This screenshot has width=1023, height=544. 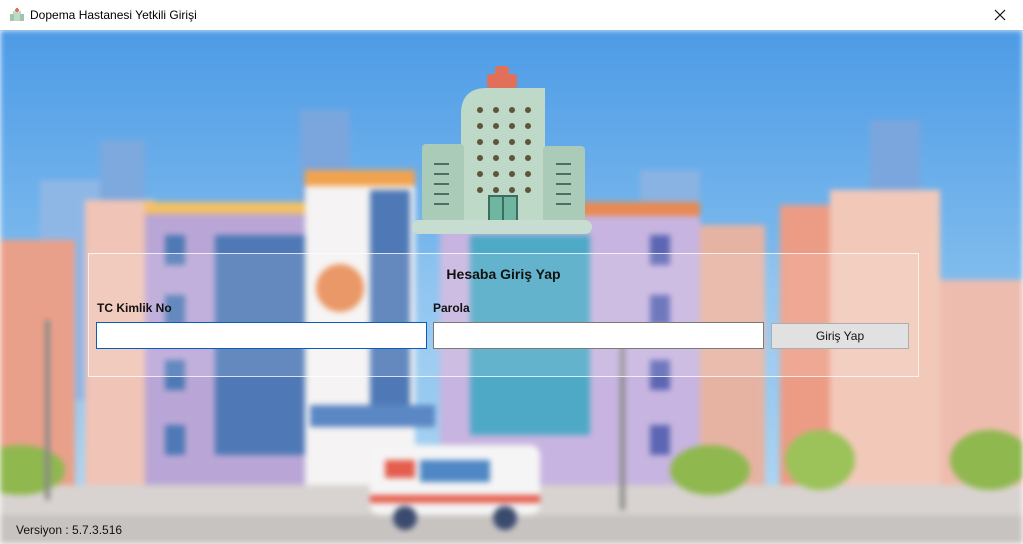 I want to click on close-button, so click(x=1000, y=15).